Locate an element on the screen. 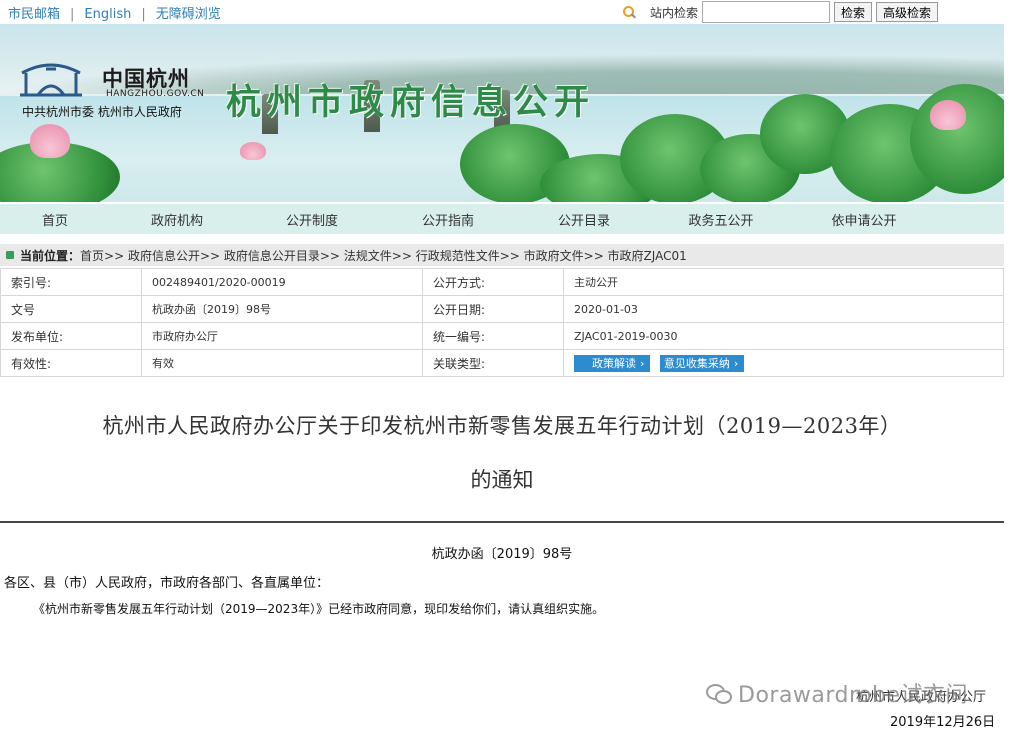  search-area: 站内检索 检索 高级检索 is located at coordinates (782, 12).